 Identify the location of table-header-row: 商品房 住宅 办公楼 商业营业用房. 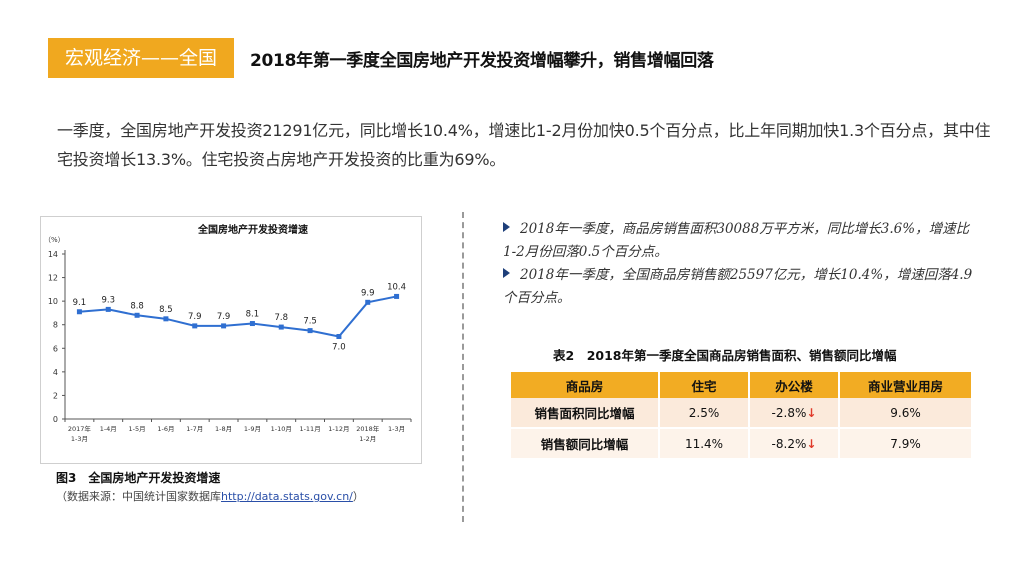
(741, 385).